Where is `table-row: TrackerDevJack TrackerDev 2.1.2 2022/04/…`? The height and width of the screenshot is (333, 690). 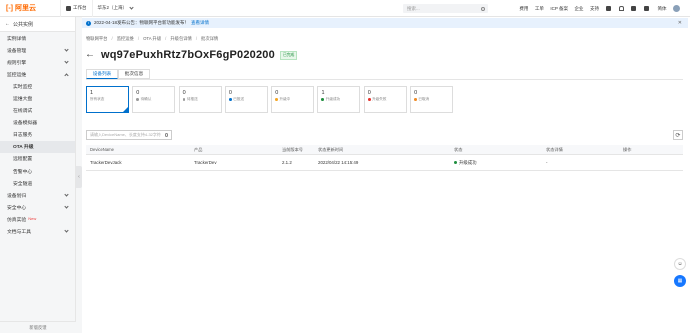
table-row: TrackerDevJack TrackerDev 2.1.2 2022/04/… is located at coordinates (384, 163).